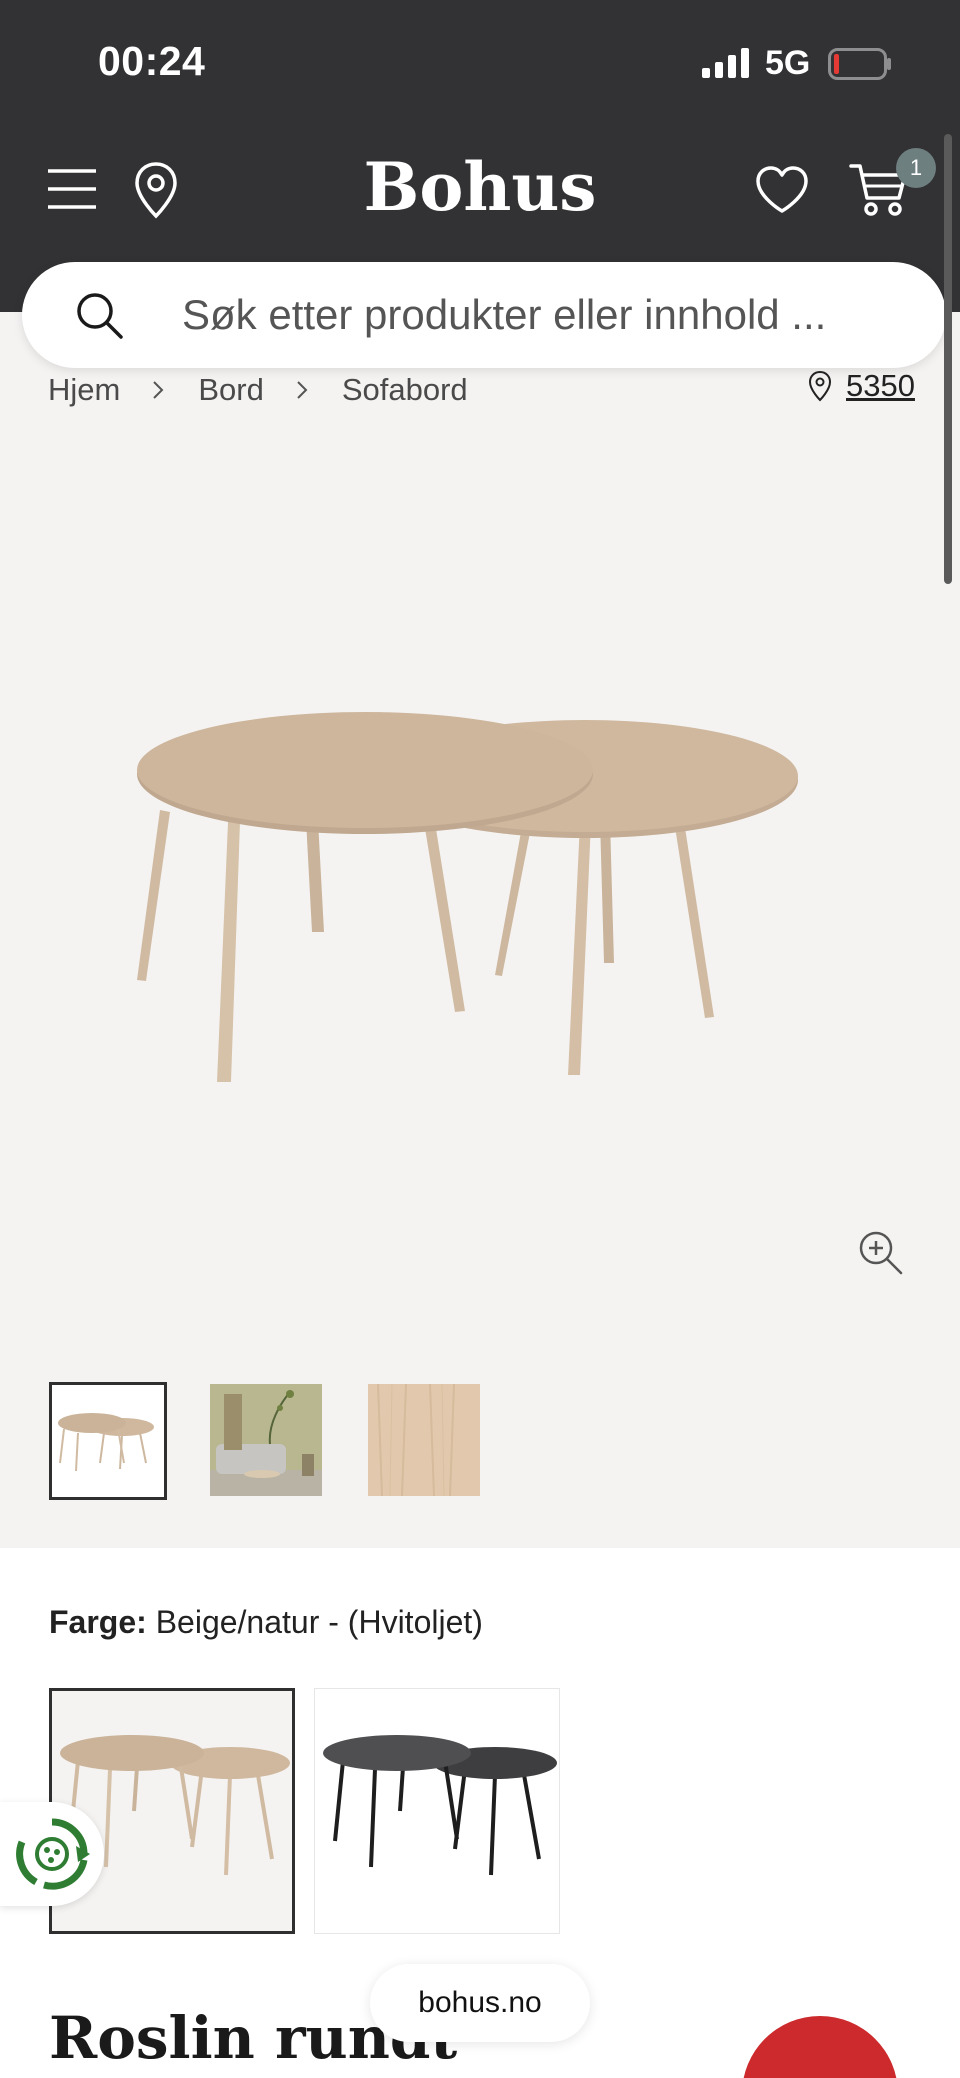 This screenshot has width=960, height=2078. What do you see at coordinates (880, 1252) in the screenshot?
I see `zoom-in-icon` at bounding box center [880, 1252].